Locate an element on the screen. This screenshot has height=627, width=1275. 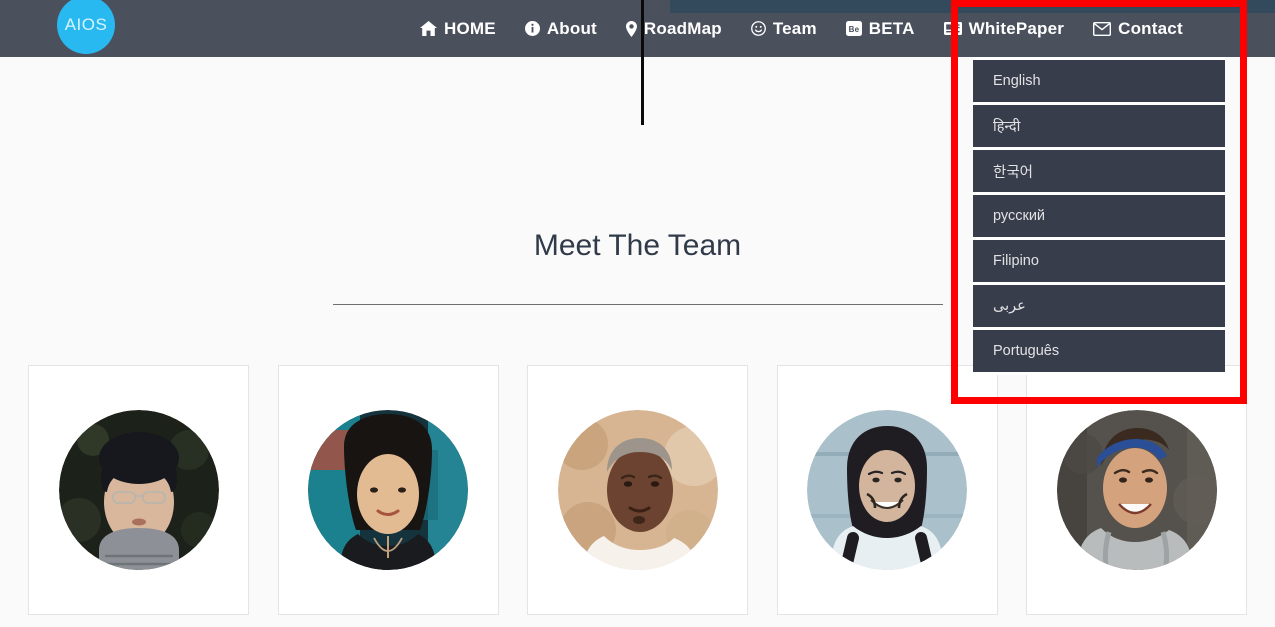
smiley-icon is located at coordinates (758, 28).